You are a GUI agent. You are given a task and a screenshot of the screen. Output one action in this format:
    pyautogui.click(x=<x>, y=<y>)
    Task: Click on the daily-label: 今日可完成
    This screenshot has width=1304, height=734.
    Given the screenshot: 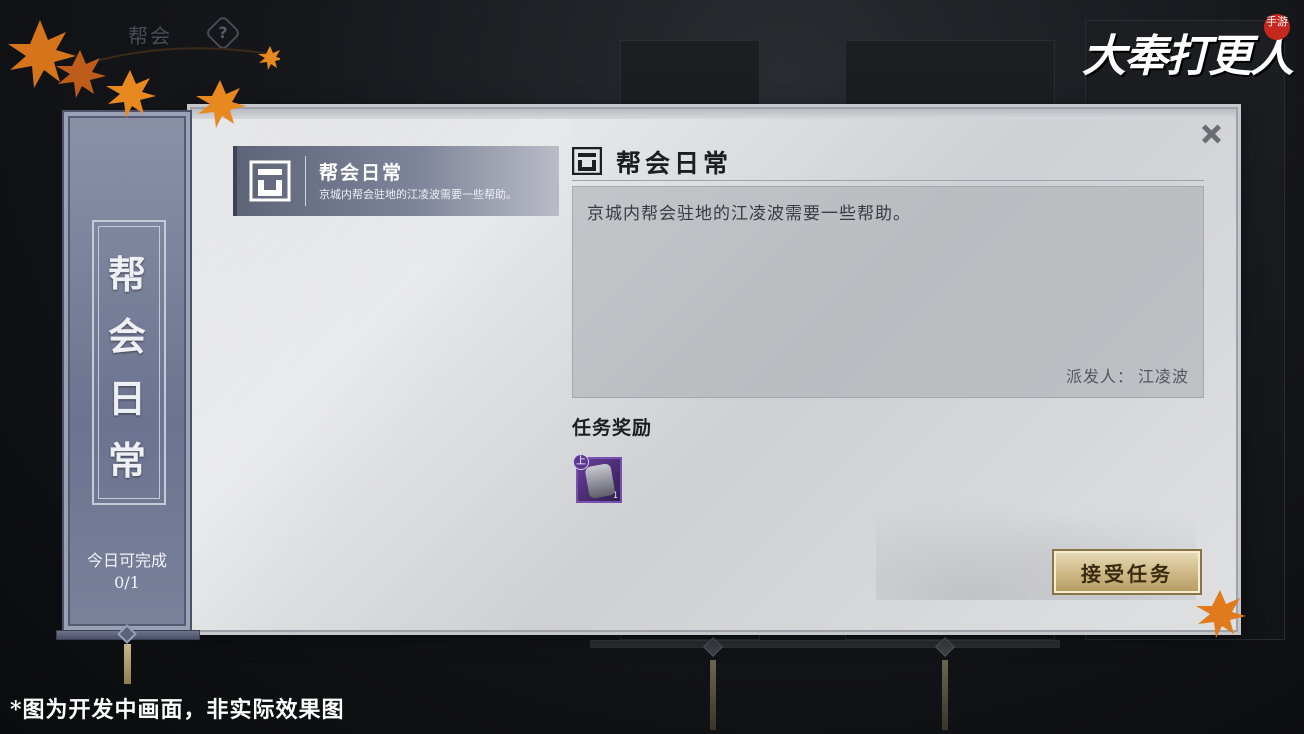 What is the action you would take?
    pyautogui.click(x=126, y=560)
    